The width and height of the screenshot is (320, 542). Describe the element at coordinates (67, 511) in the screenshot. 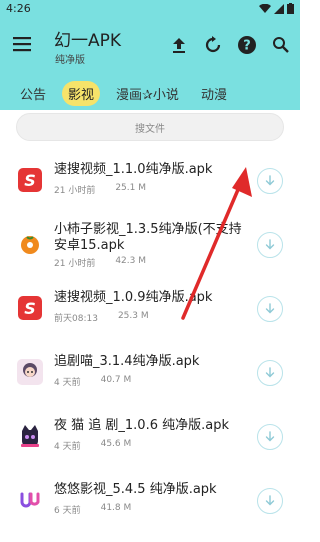

I see `file-time: 6 天前` at that location.